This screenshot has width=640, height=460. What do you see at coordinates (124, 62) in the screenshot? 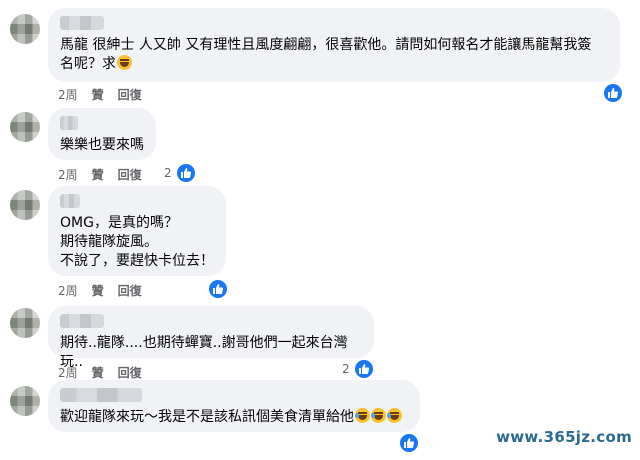
I see `grinning-face-emoji` at bounding box center [124, 62].